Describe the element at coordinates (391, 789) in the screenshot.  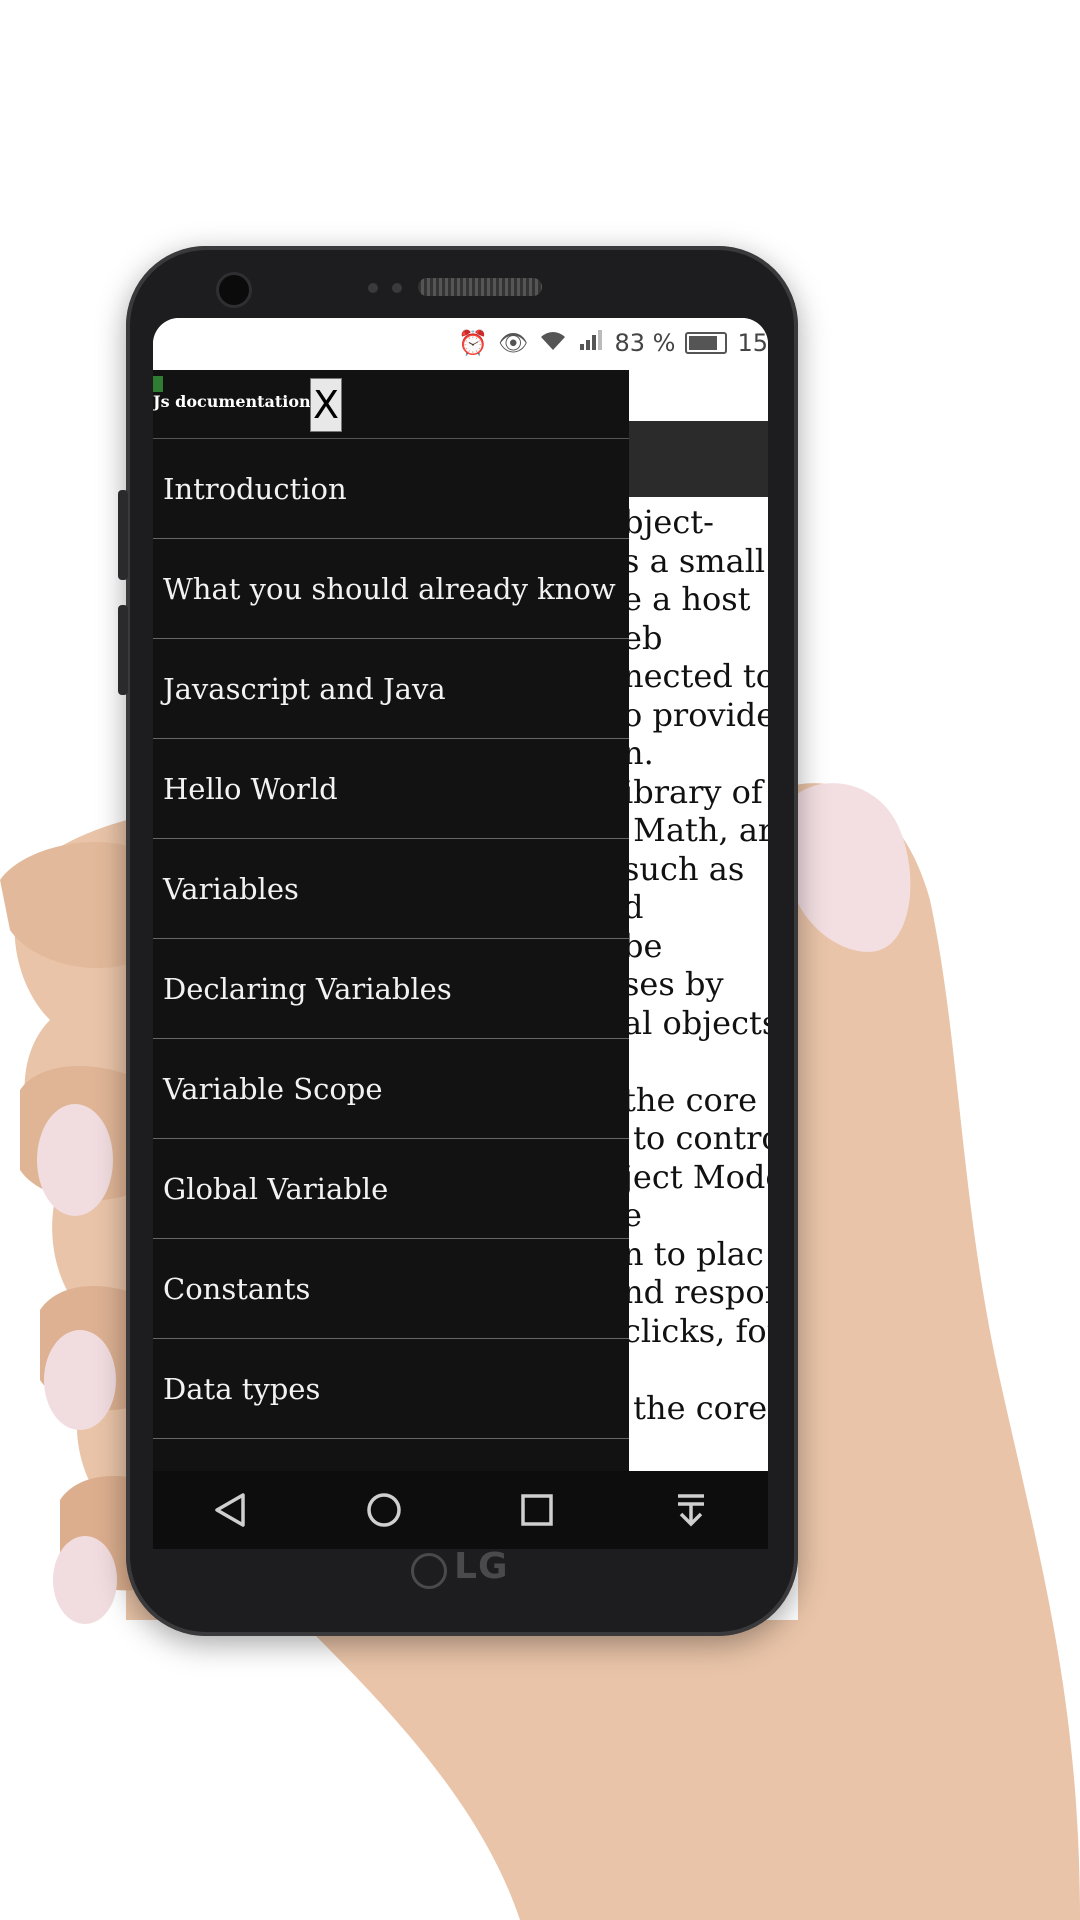
I see `menu-item-hello-world: Hello World` at that location.